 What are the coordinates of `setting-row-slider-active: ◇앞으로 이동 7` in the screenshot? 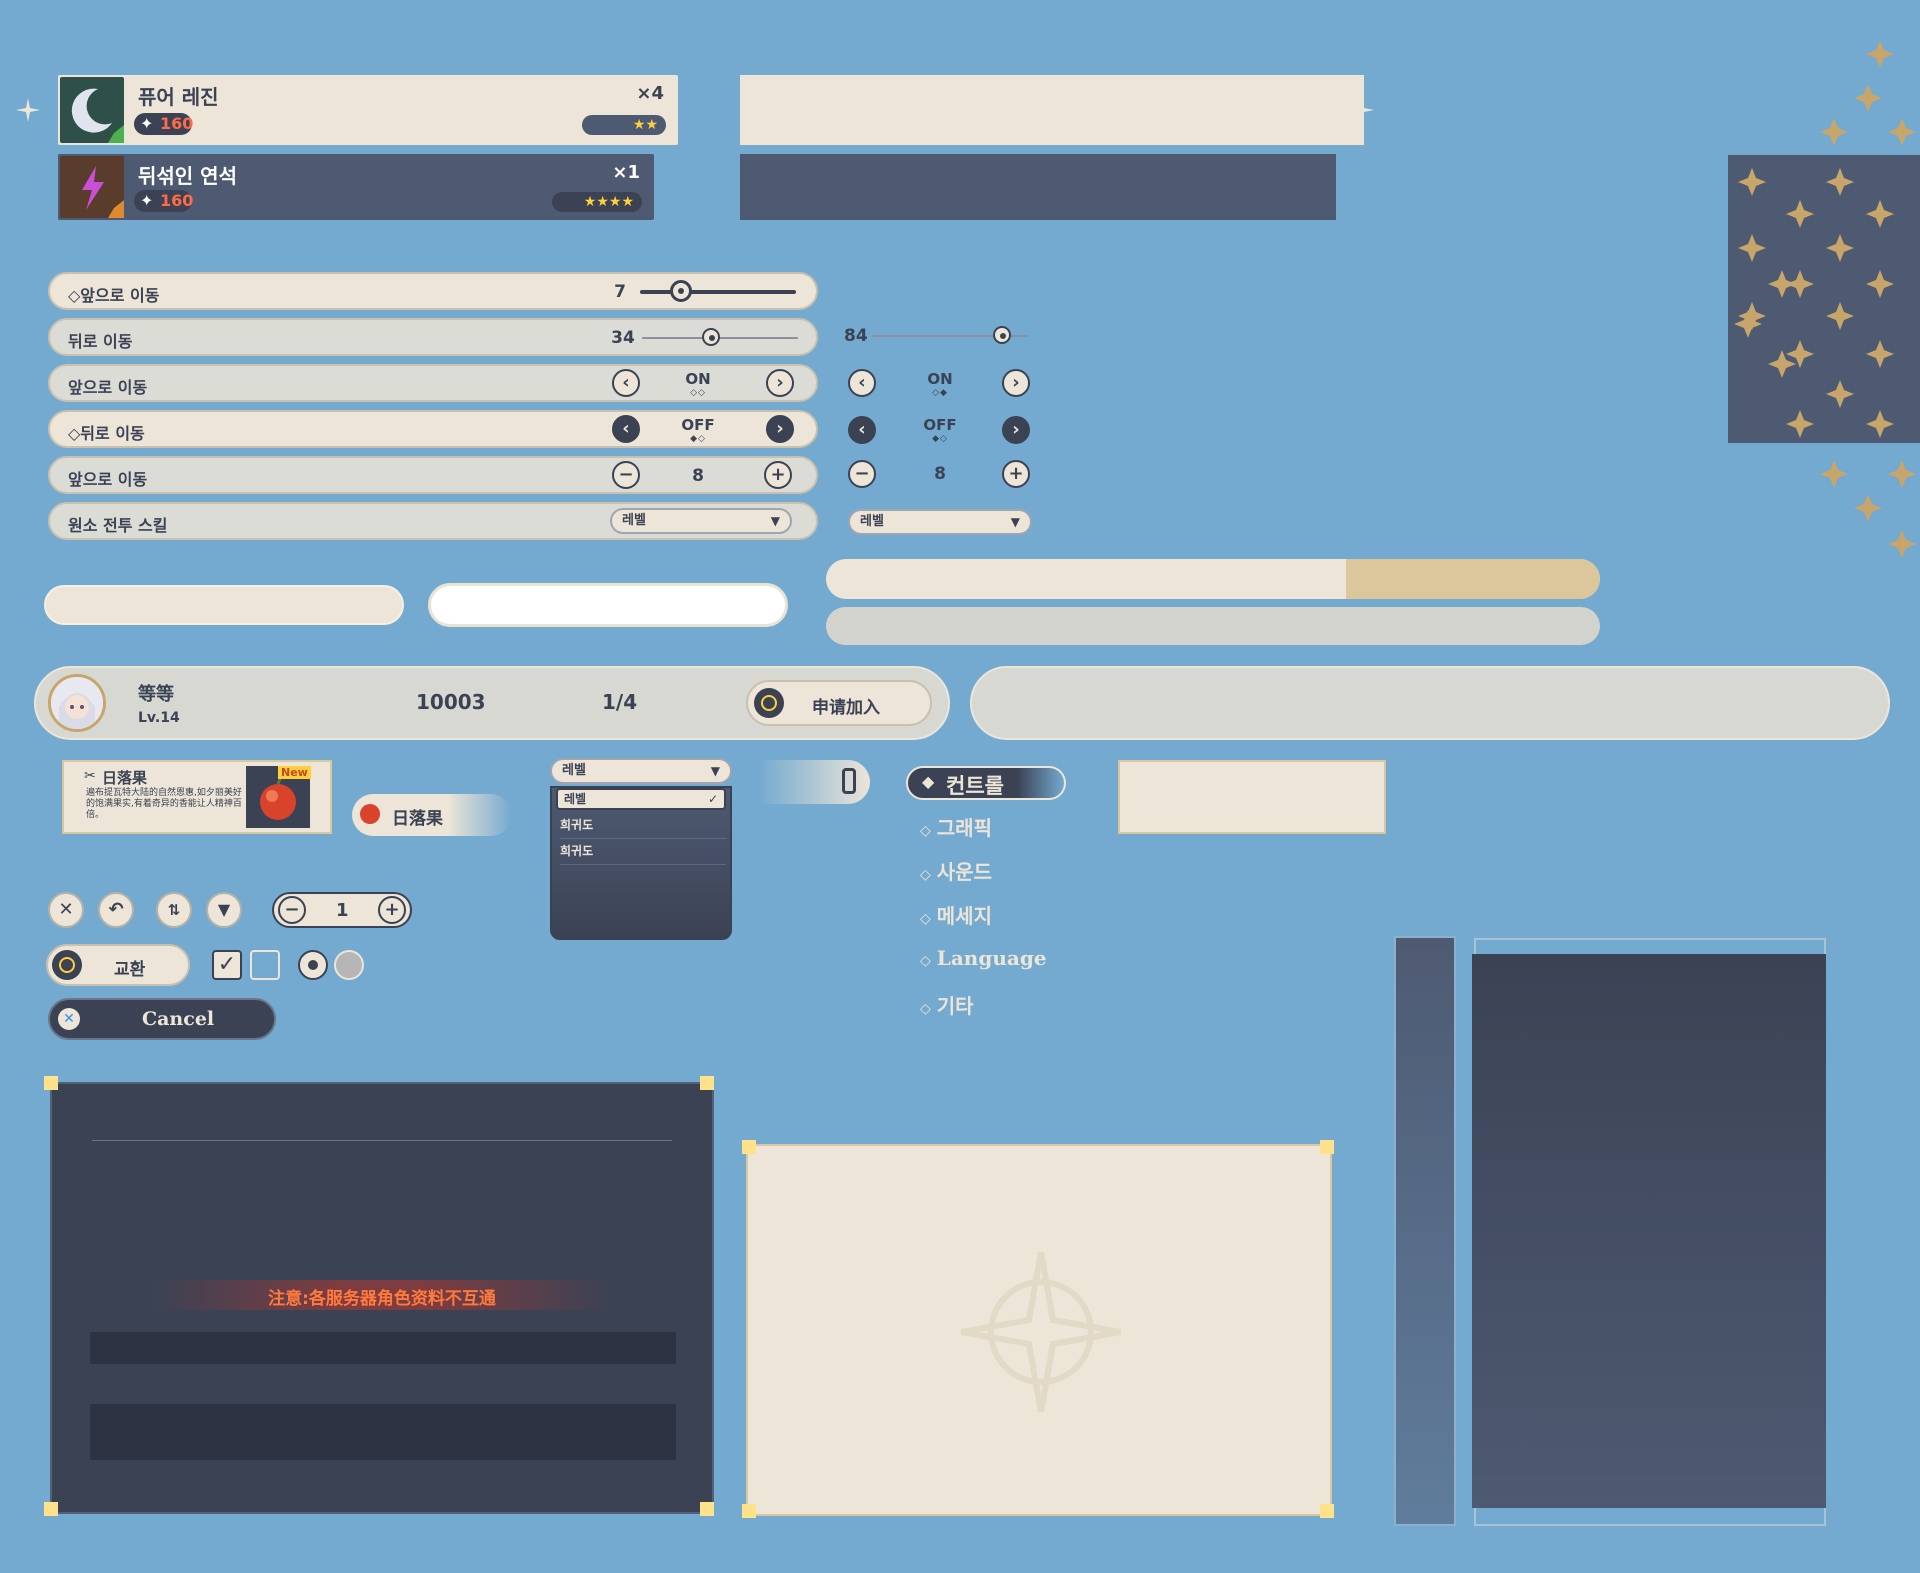 It's located at (433, 291).